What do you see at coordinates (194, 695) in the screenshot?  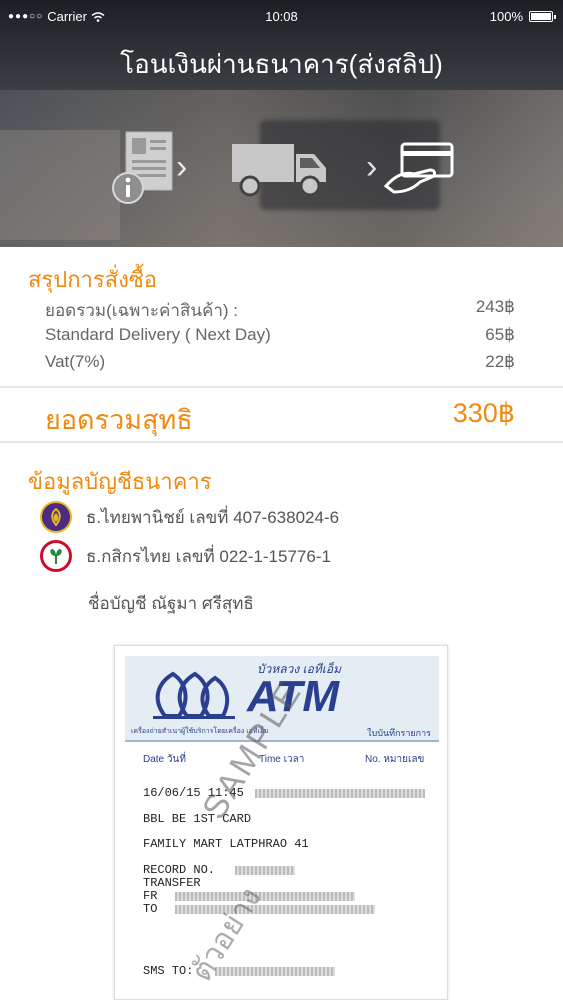 I see `bualuang-logo-icon` at bounding box center [194, 695].